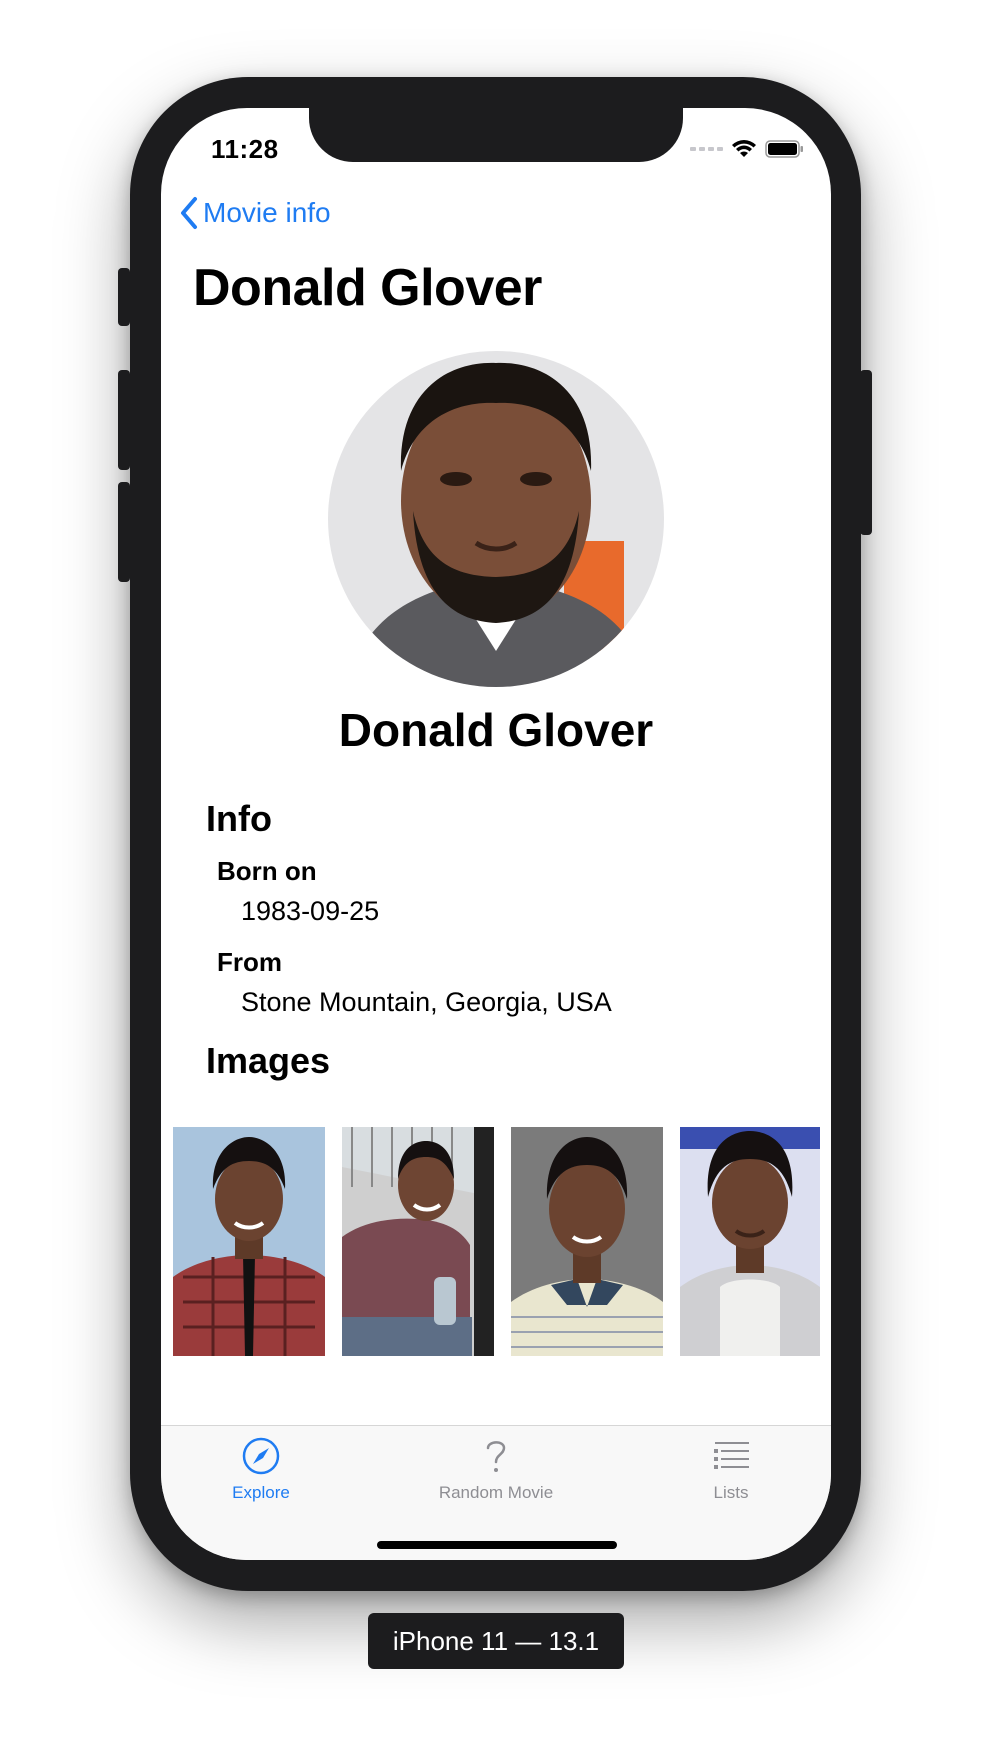  Describe the element at coordinates (189, 213) in the screenshot. I see `chevron-left-icon` at that location.